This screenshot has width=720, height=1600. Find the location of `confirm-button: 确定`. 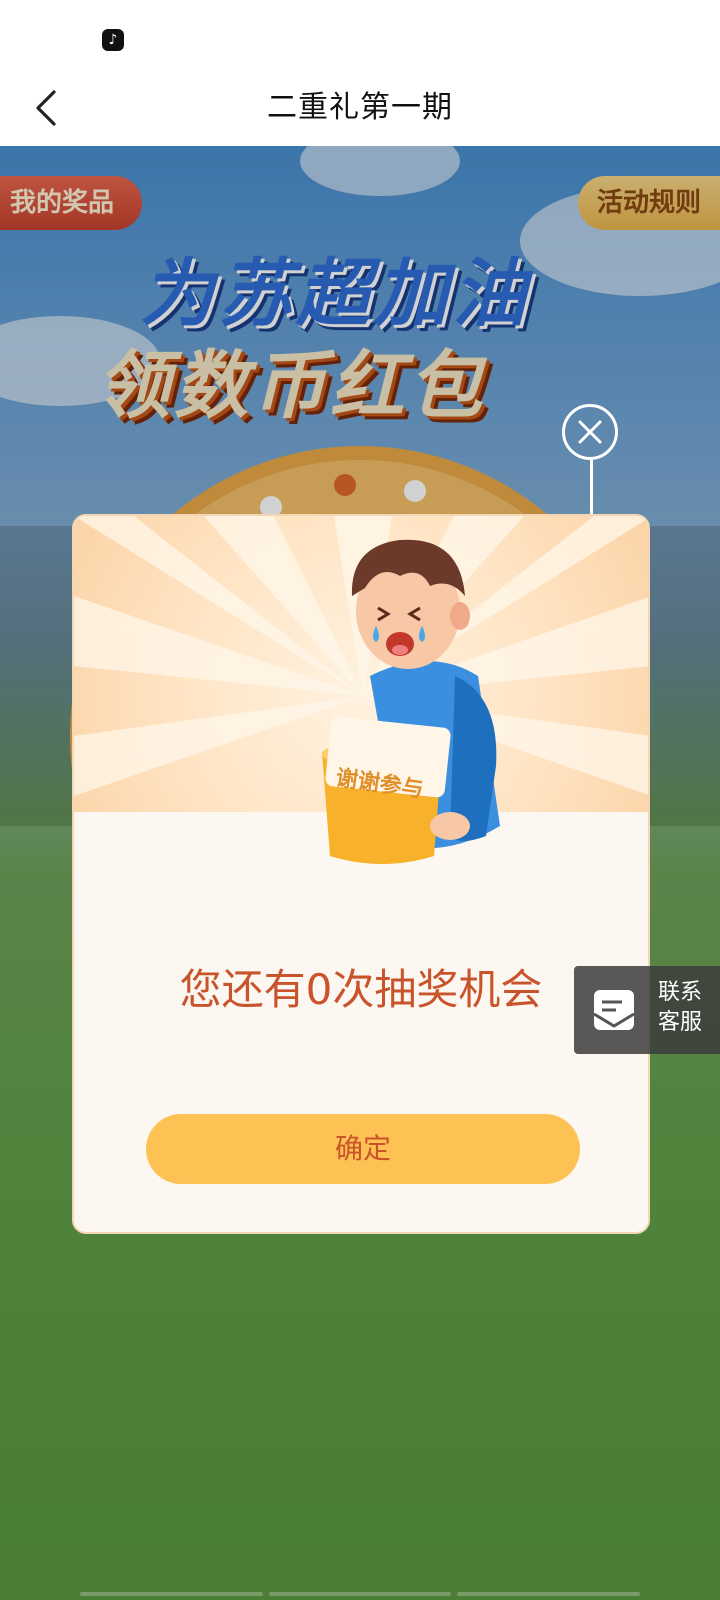

confirm-button: 确定 is located at coordinates (363, 1149).